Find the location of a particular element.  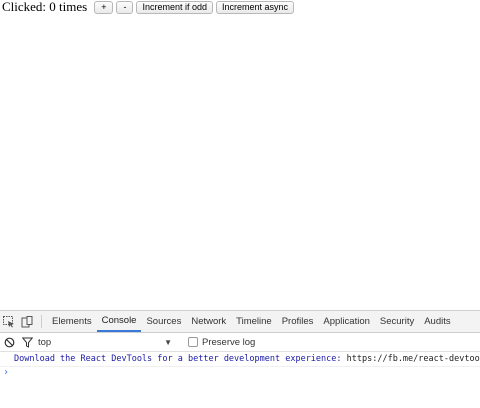

toolbar-divider is located at coordinates (41, 321).